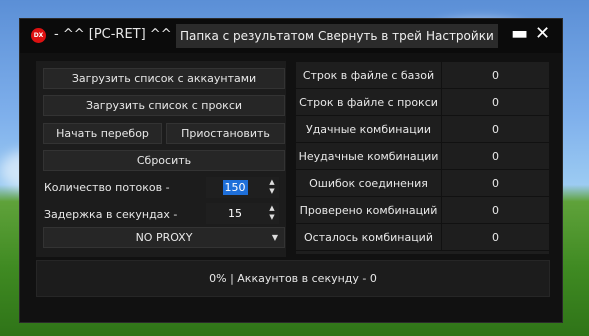  I want to click on stat-row: Неудачные комбинации 0, so click(422, 156).